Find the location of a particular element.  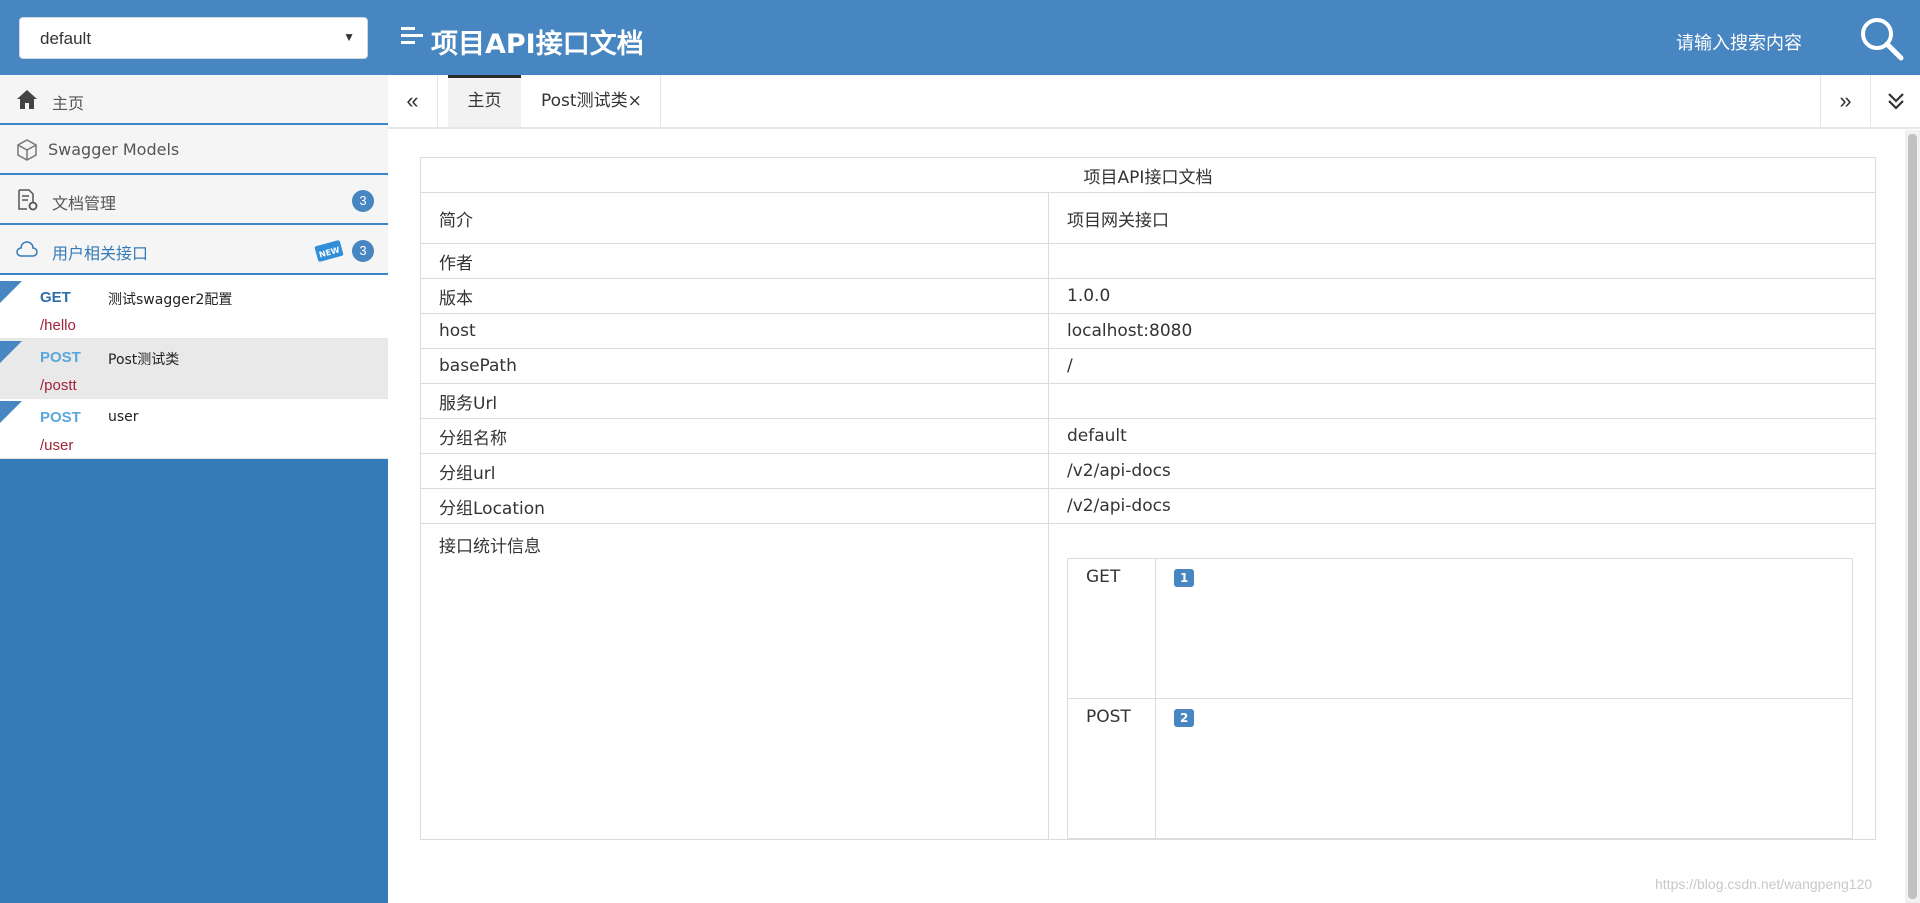

watermark: https://blog.csdn.net/wangpeng120 is located at coordinates (1764, 884).